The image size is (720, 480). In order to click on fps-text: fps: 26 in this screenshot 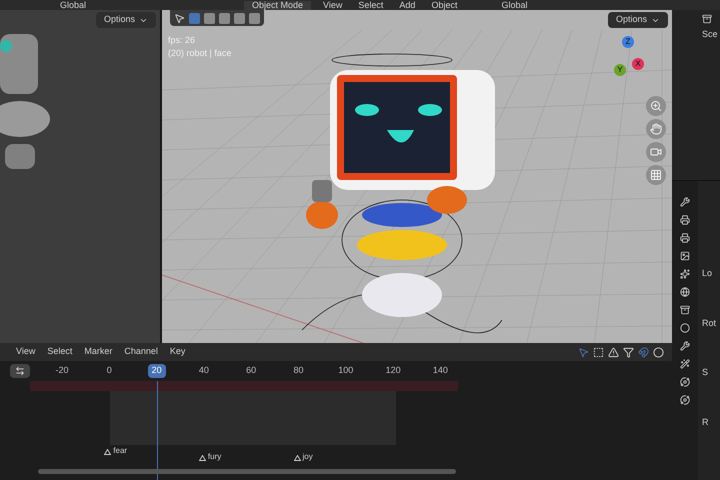, I will do `click(182, 40)`.